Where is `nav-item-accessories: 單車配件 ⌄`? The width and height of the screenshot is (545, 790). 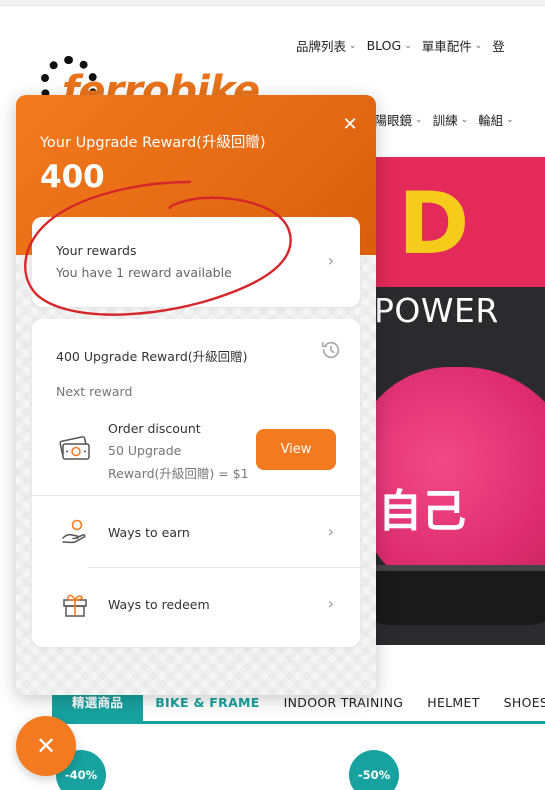 nav-item-accessories: 單車配件 ⌄ is located at coordinates (452, 45).